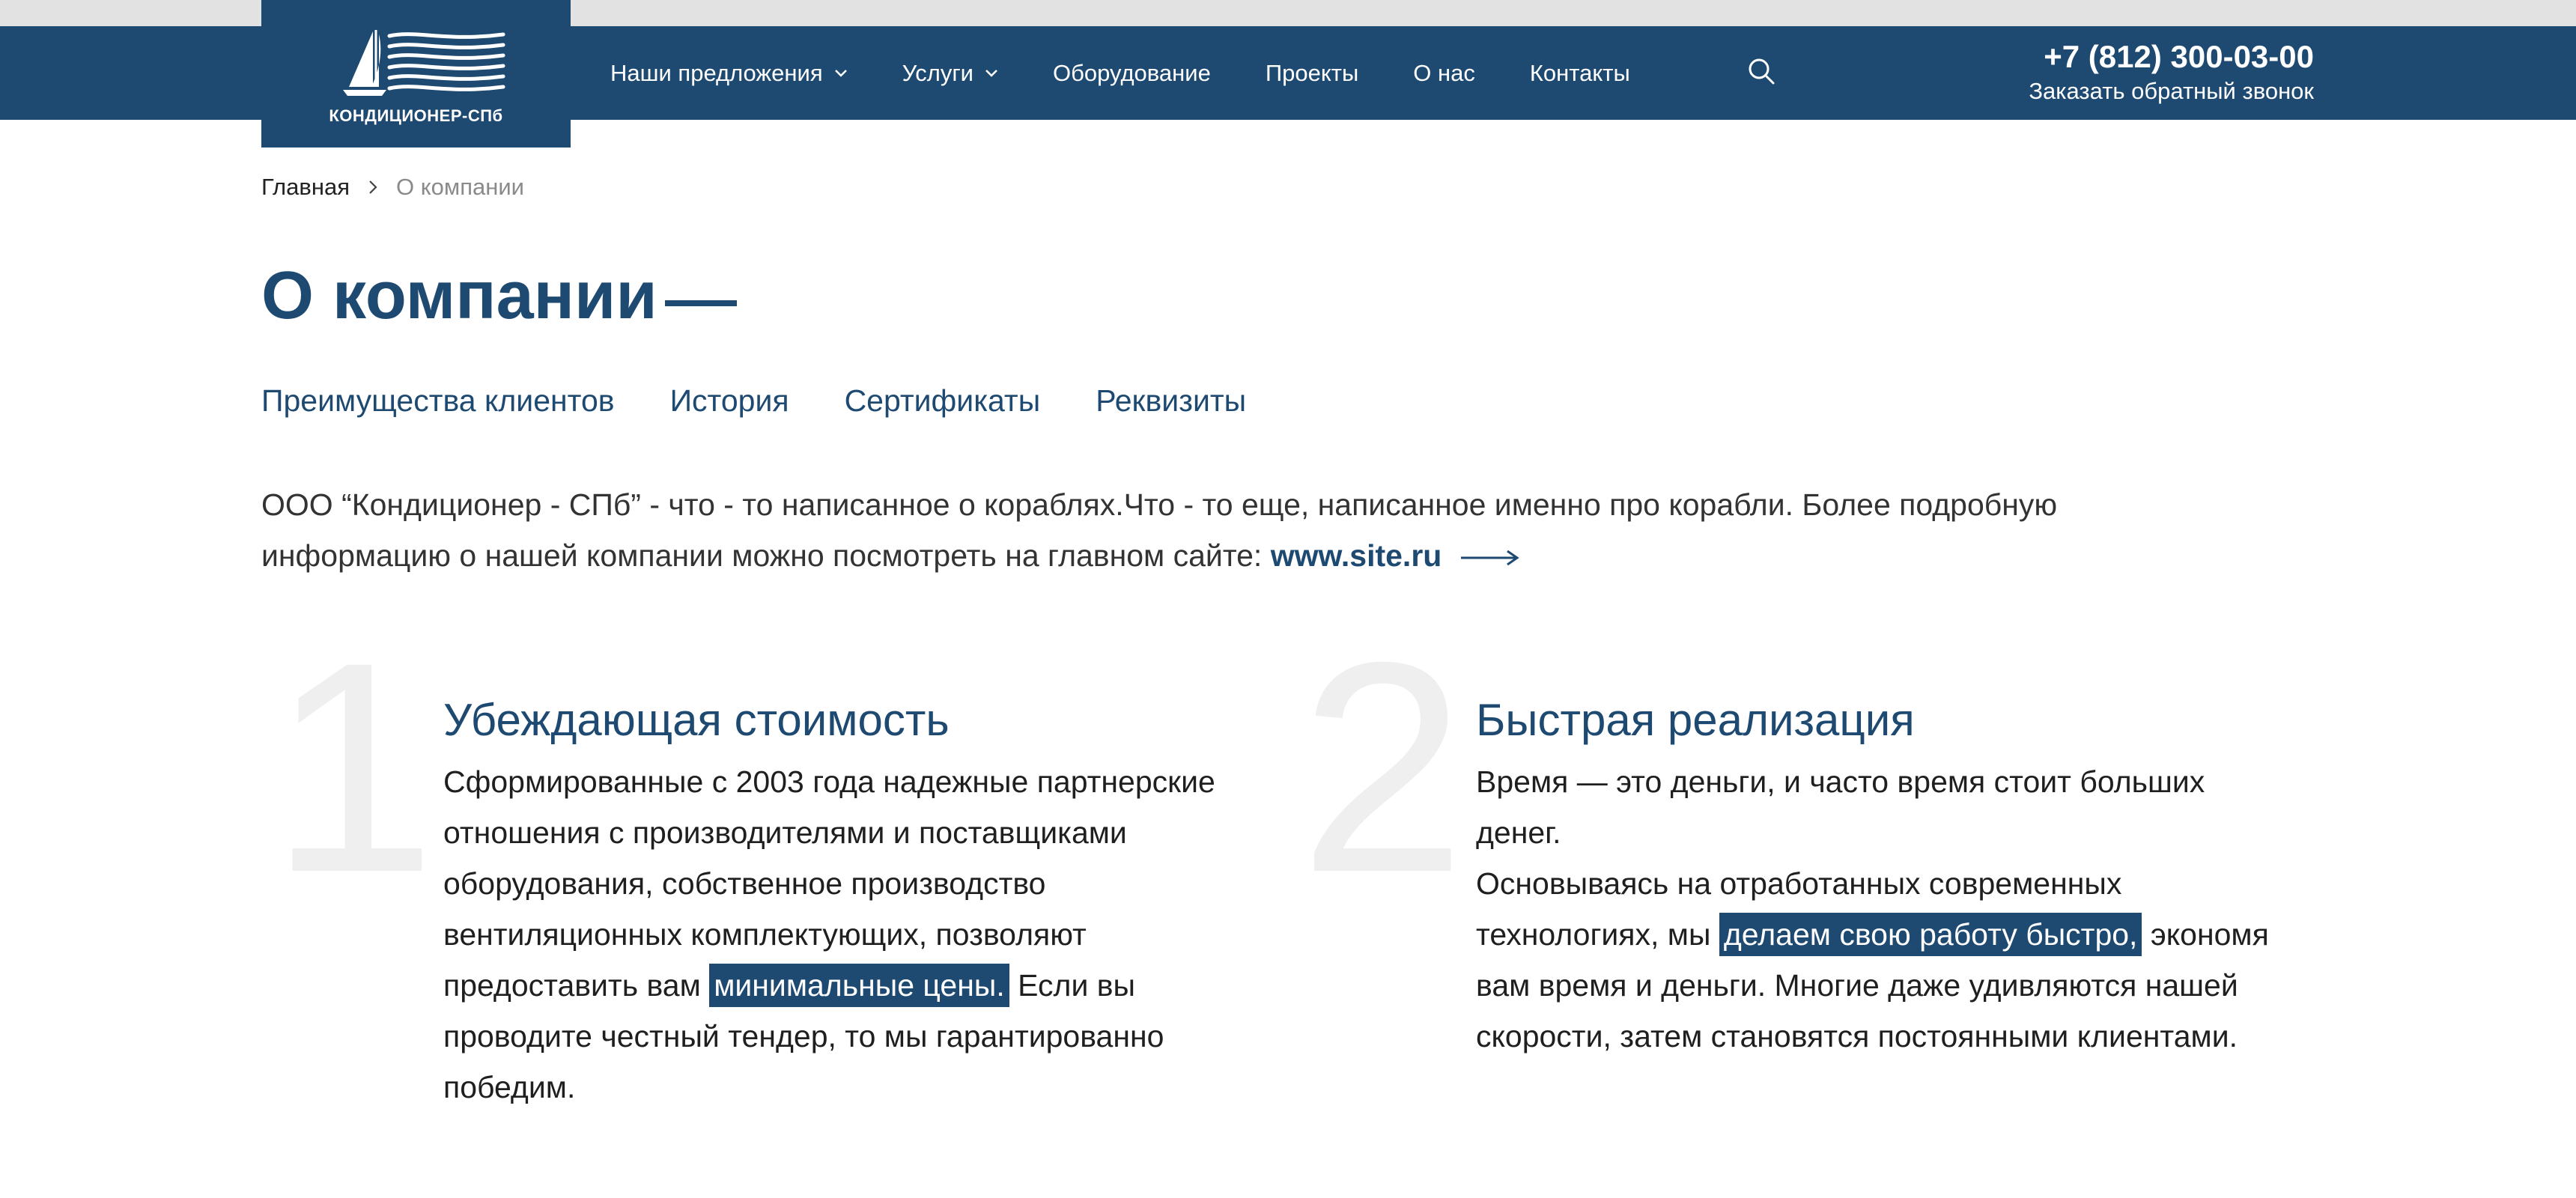  What do you see at coordinates (729, 401) in the screenshot?
I see `tab-history: История` at bounding box center [729, 401].